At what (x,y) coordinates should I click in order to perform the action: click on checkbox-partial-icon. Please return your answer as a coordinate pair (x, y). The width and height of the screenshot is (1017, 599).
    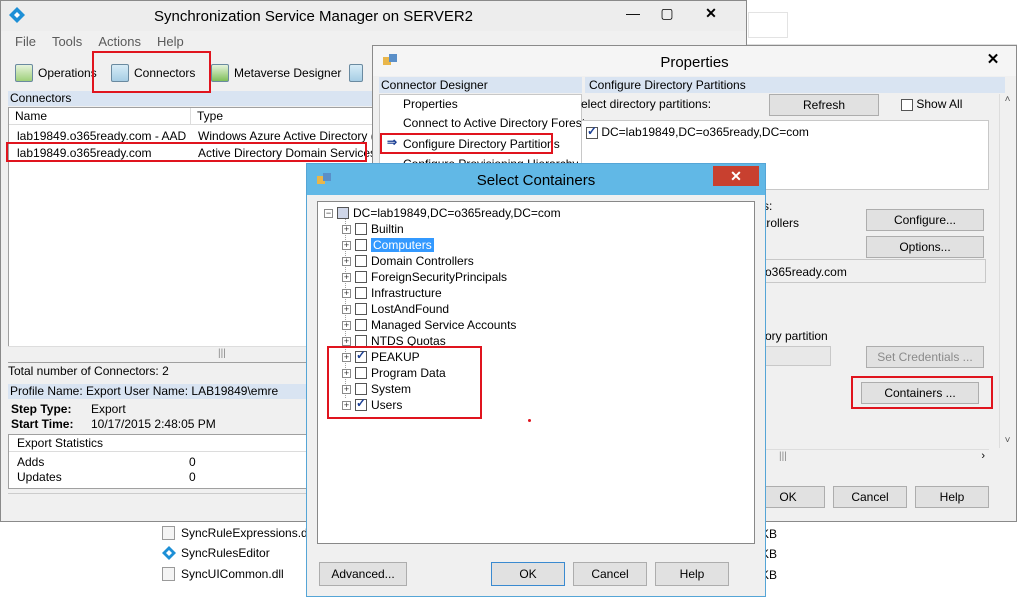
    Looking at the image, I should click on (343, 213).